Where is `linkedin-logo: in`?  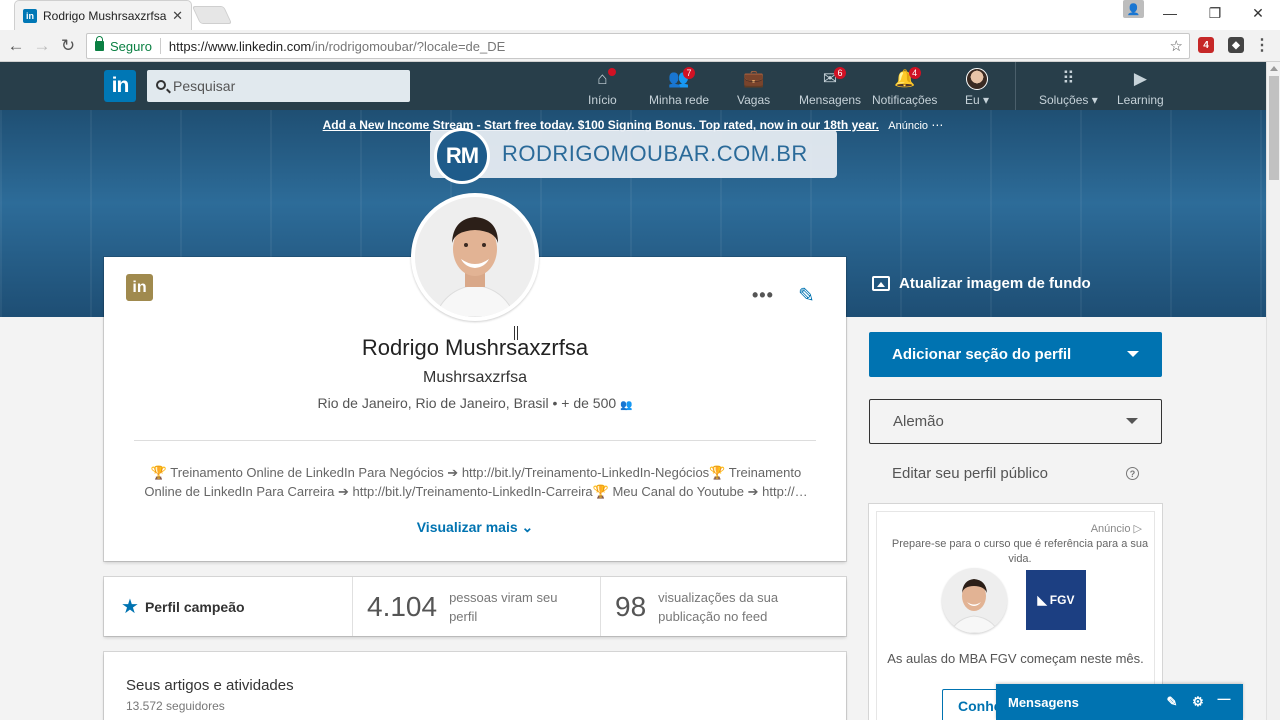
linkedin-logo: in is located at coordinates (120, 86).